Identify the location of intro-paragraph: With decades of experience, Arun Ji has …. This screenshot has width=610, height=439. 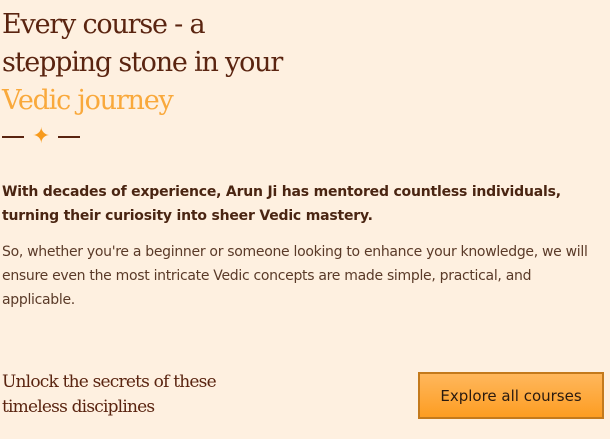
(281, 204).